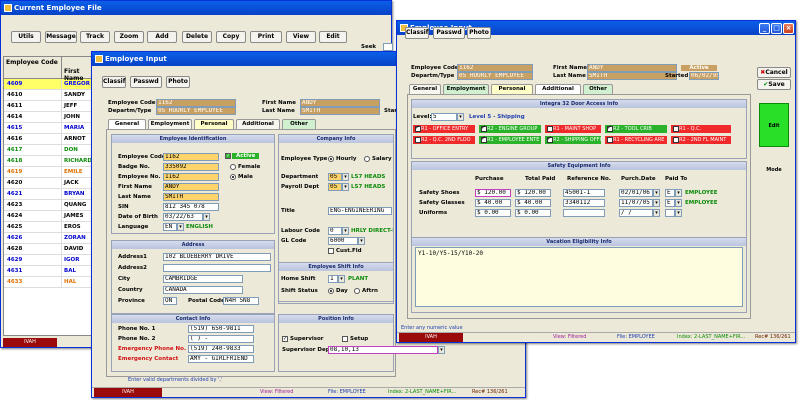 Image resolution: width=800 pixels, height=400 pixels. Describe the element at coordinates (584, 213) in the screenshot. I see `reference-input` at that location.